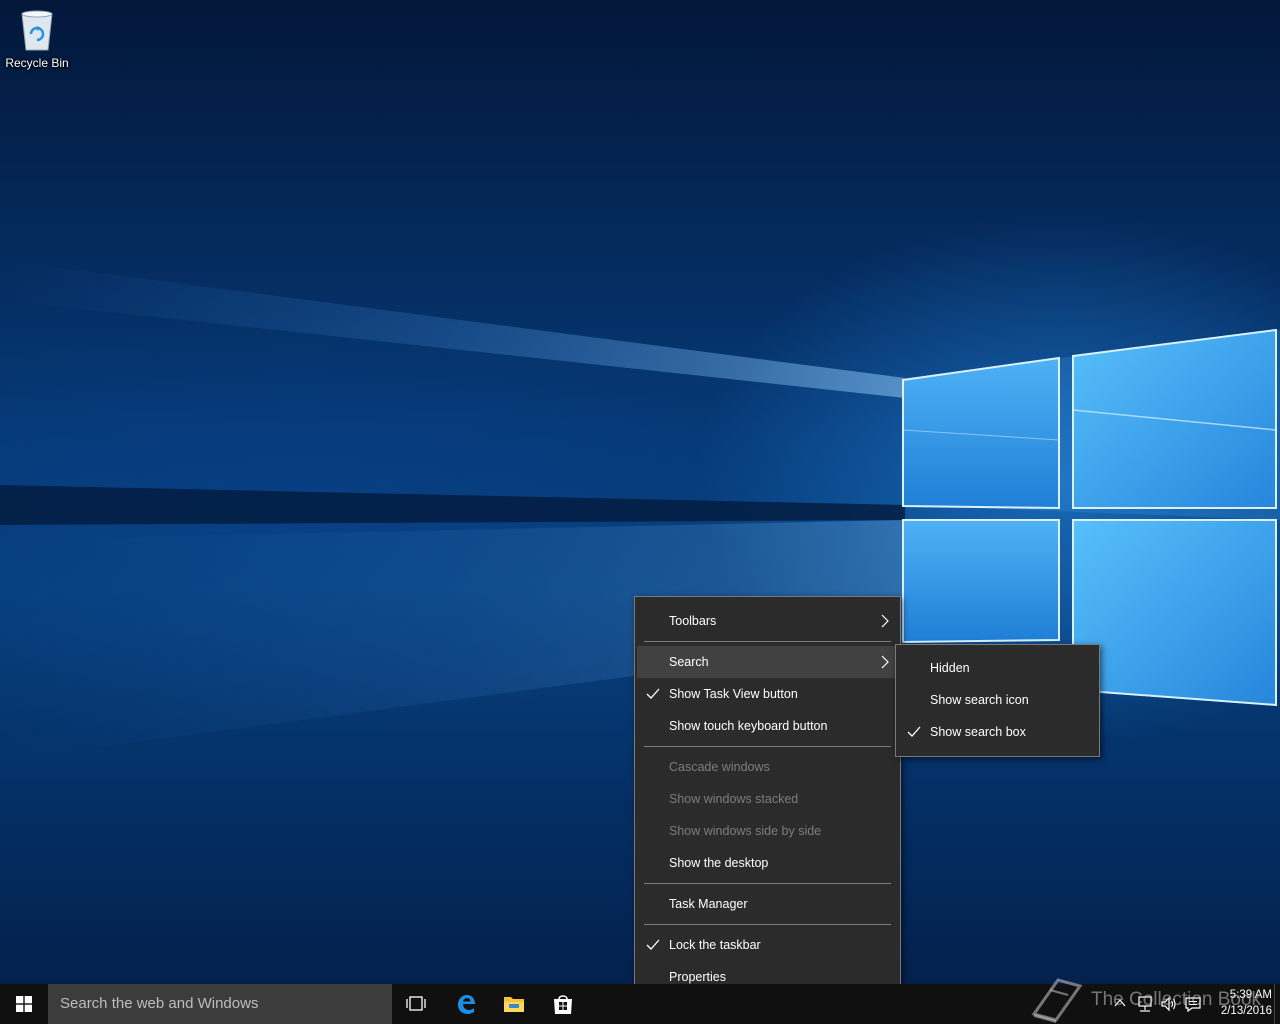 The image size is (1280, 1024). Describe the element at coordinates (719, 767) in the screenshot. I see `menu-item-label: Cascade windows` at that location.